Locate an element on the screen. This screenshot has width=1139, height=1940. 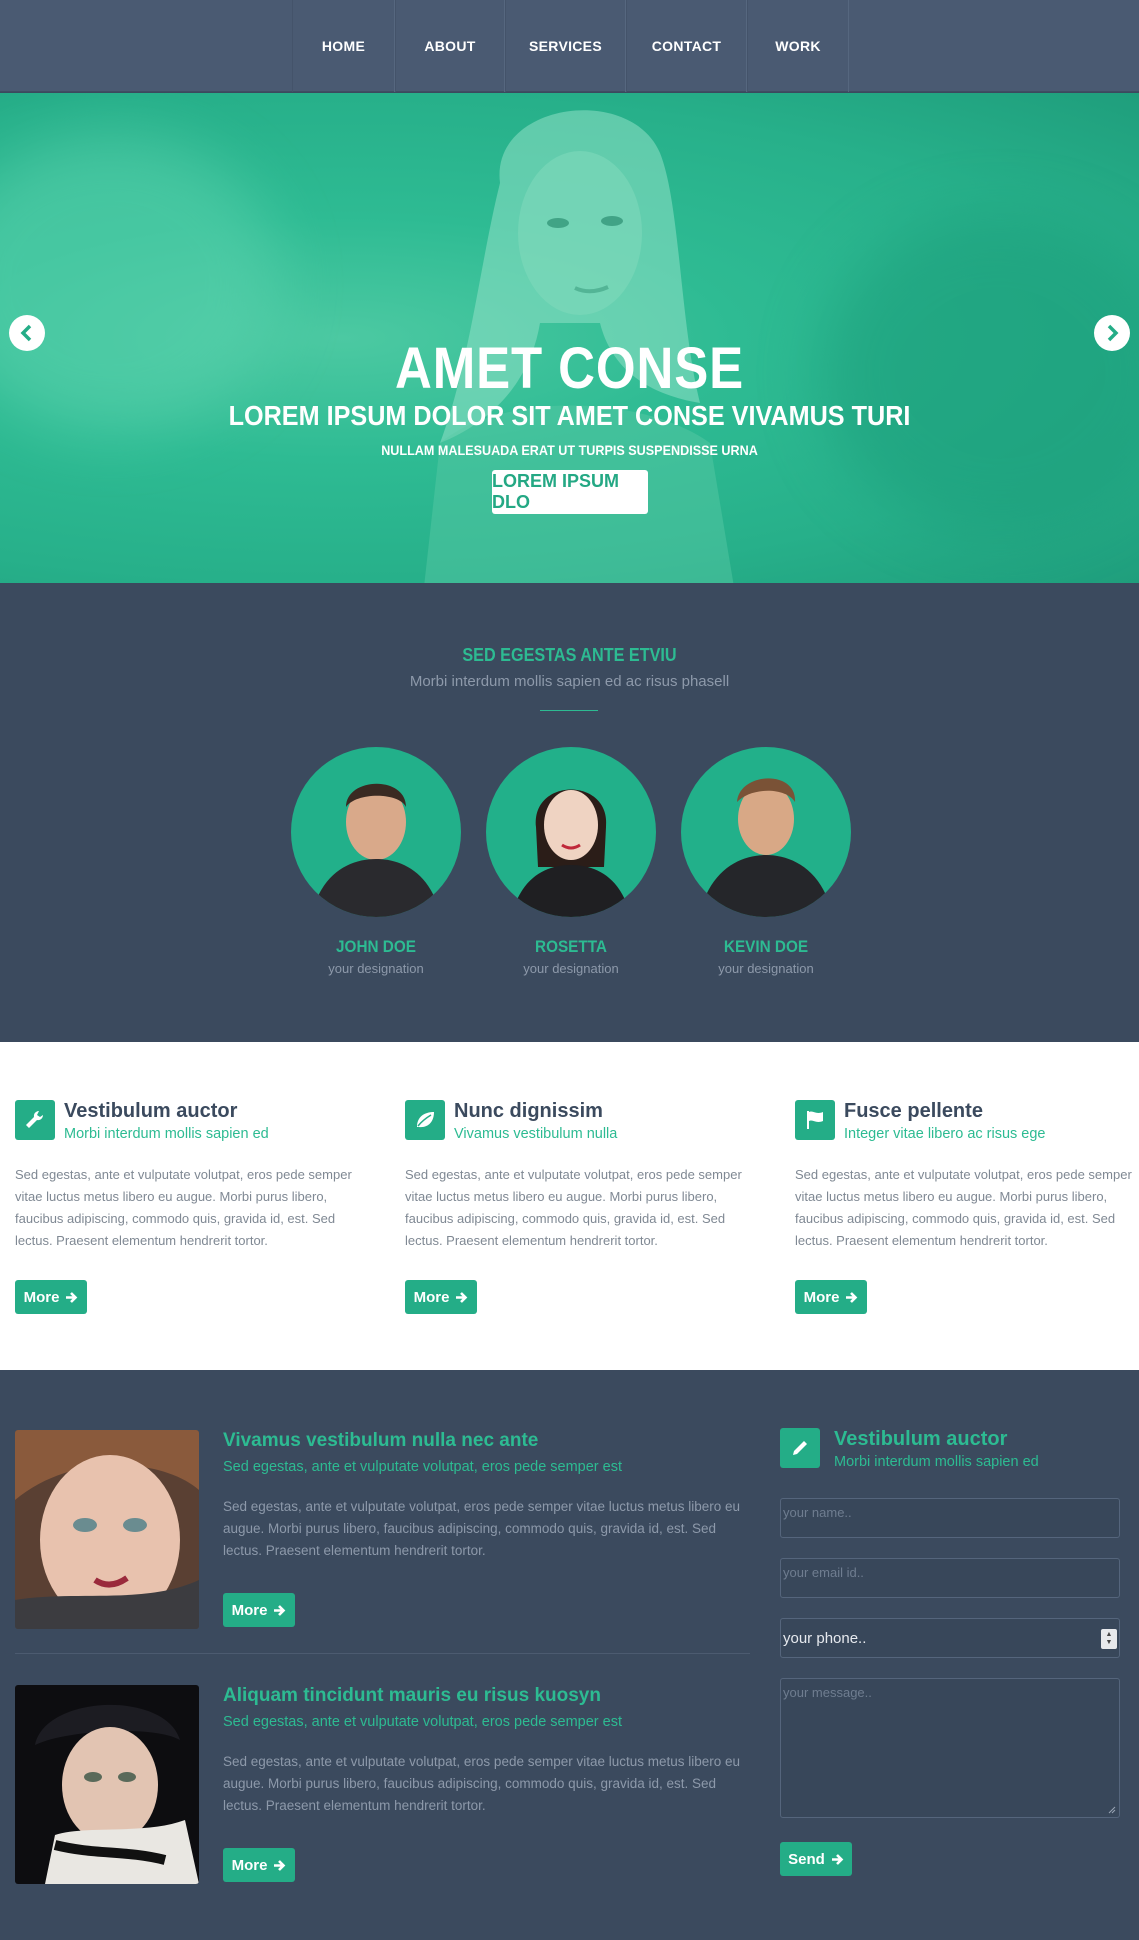
feature-subtitle: Morbi interdum mollis sapien ed is located at coordinates (166, 1134).